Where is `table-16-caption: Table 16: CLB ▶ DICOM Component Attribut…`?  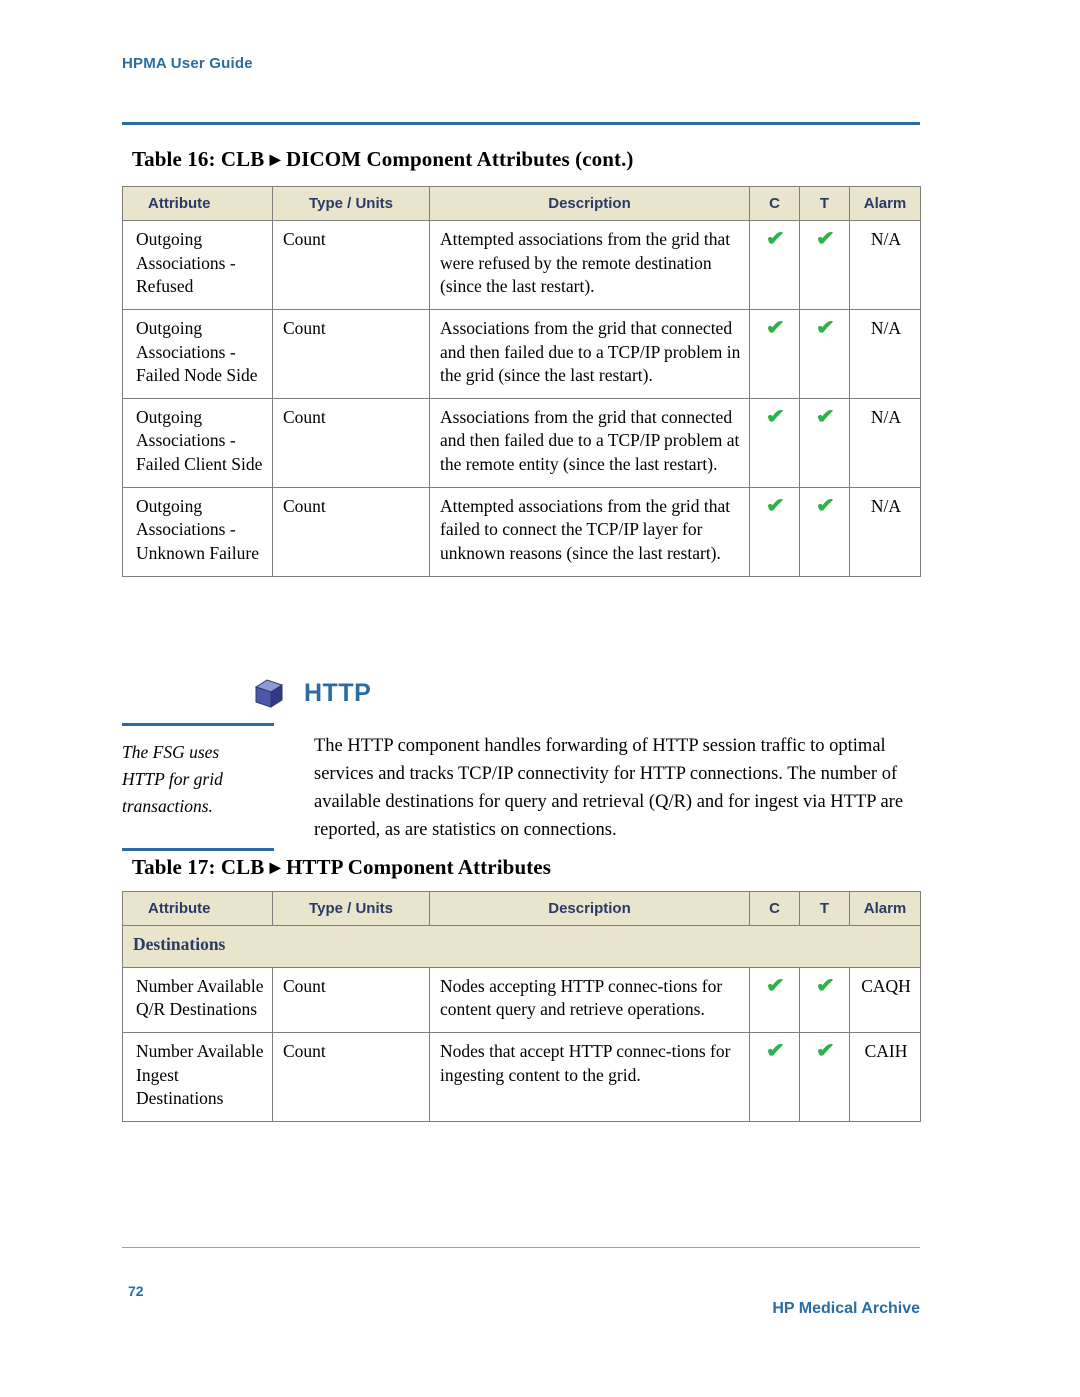
table-16-caption: Table 16: CLB ▶ DICOM Component Attribut… is located at coordinates (383, 159).